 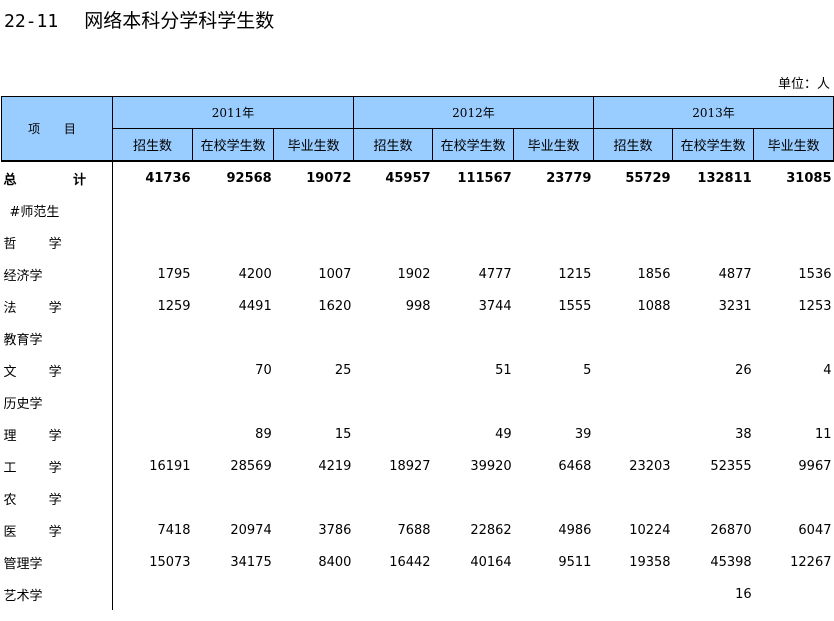 I want to click on table-cell: 89, so click(x=263, y=434).